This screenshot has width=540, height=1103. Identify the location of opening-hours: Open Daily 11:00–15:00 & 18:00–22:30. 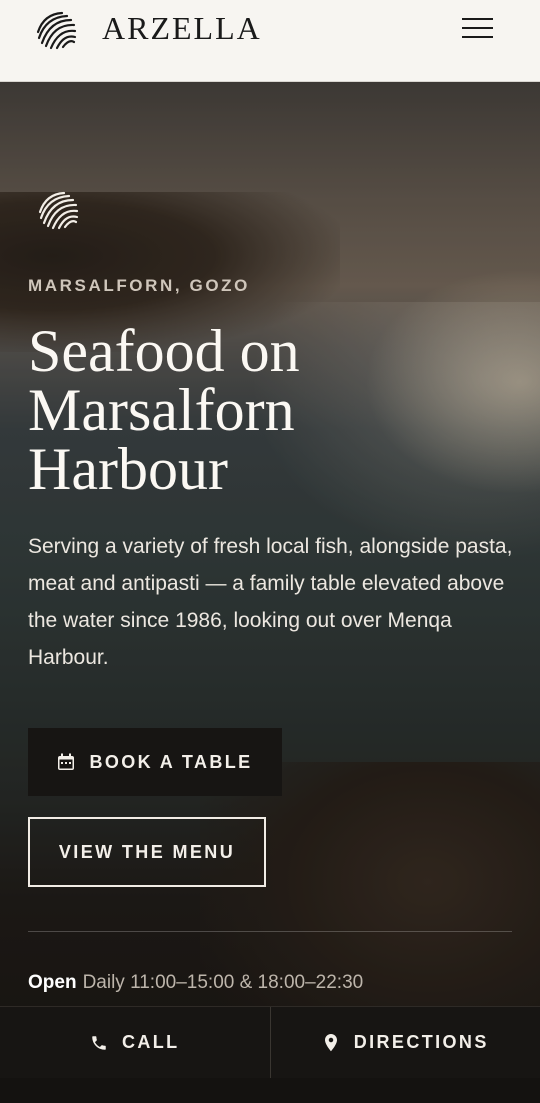
(195, 983).